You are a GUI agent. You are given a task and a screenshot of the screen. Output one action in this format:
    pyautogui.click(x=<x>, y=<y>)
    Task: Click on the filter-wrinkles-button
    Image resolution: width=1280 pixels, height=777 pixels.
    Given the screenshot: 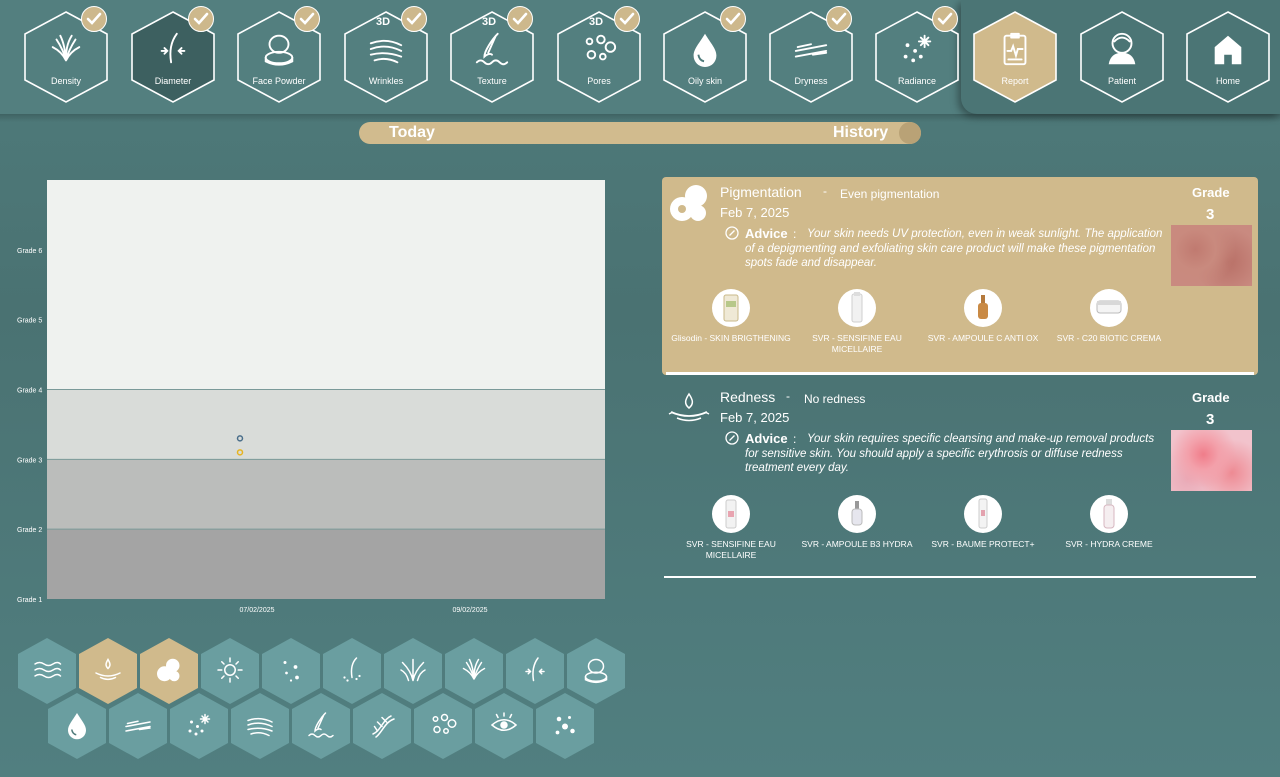 What is the action you would take?
    pyautogui.click(x=260, y=726)
    